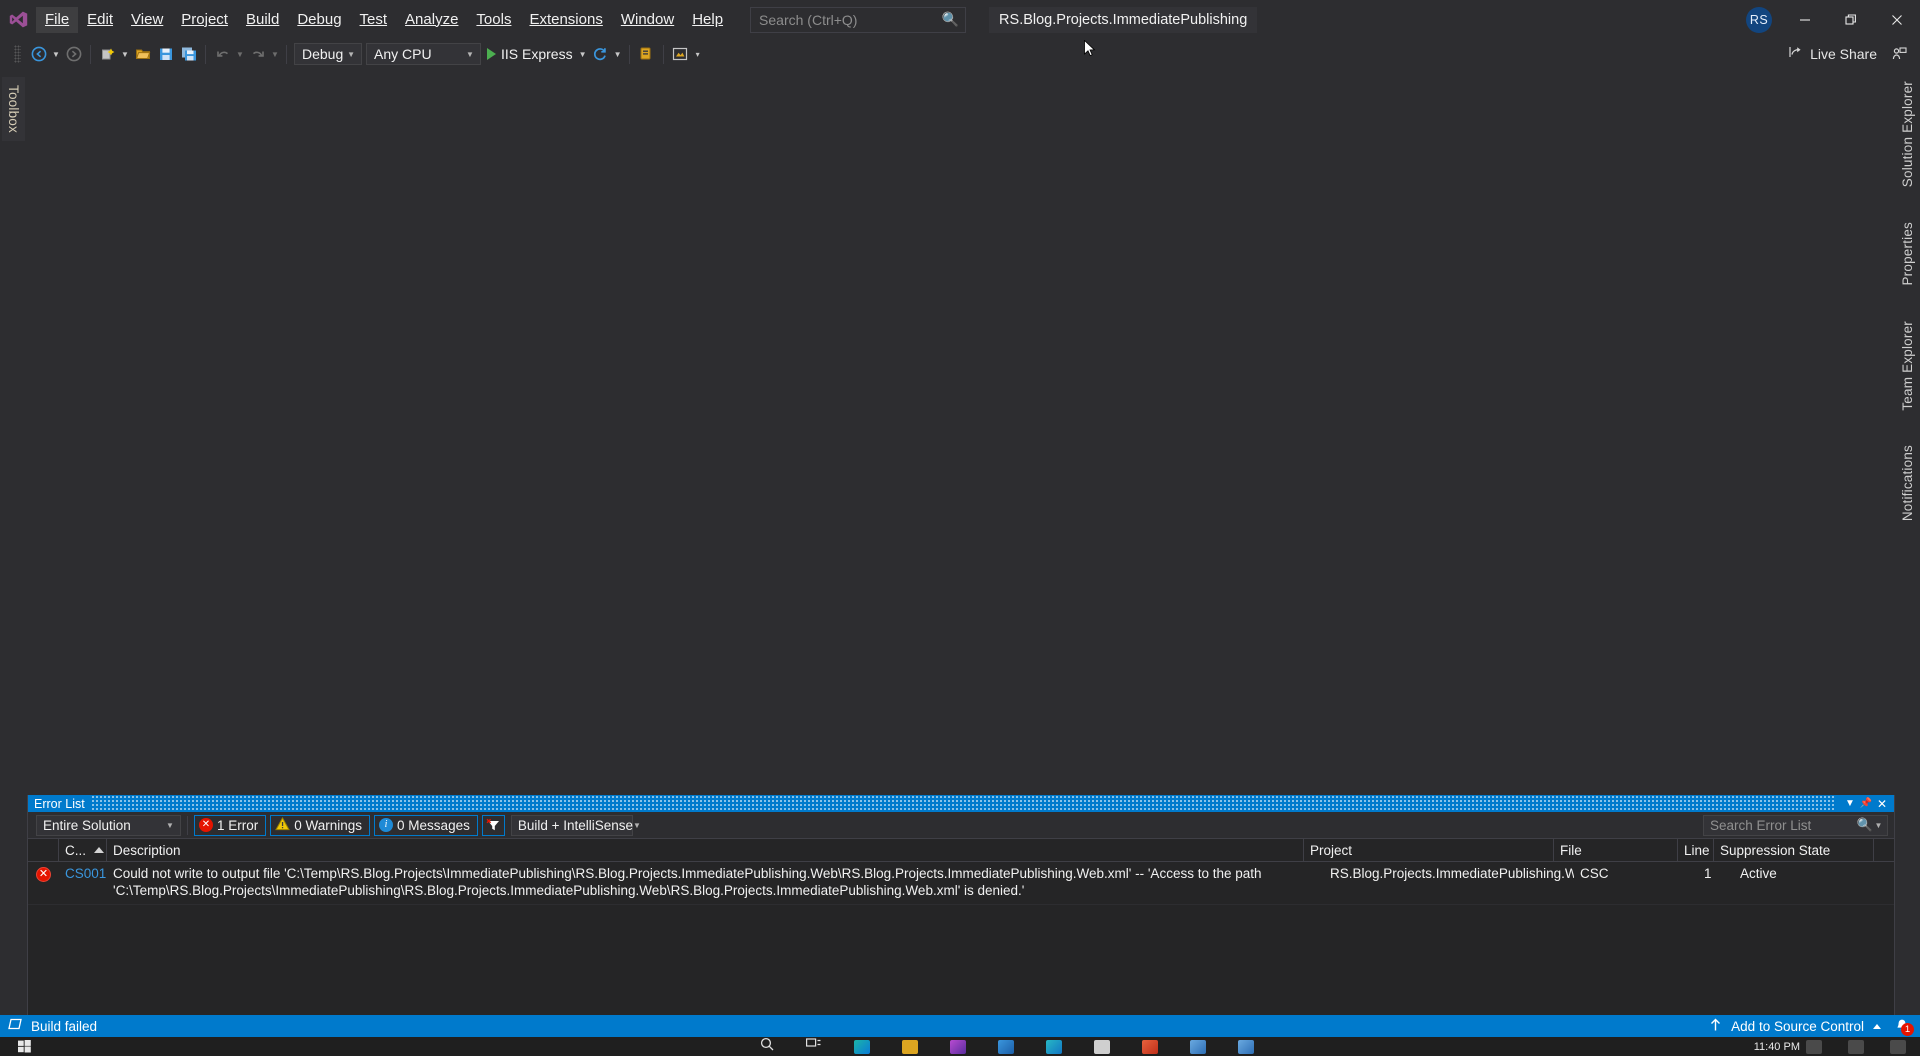 The image size is (1920, 1056). Describe the element at coordinates (125, 54) in the screenshot. I see `new-project-dropdown-icon: ▼` at that location.